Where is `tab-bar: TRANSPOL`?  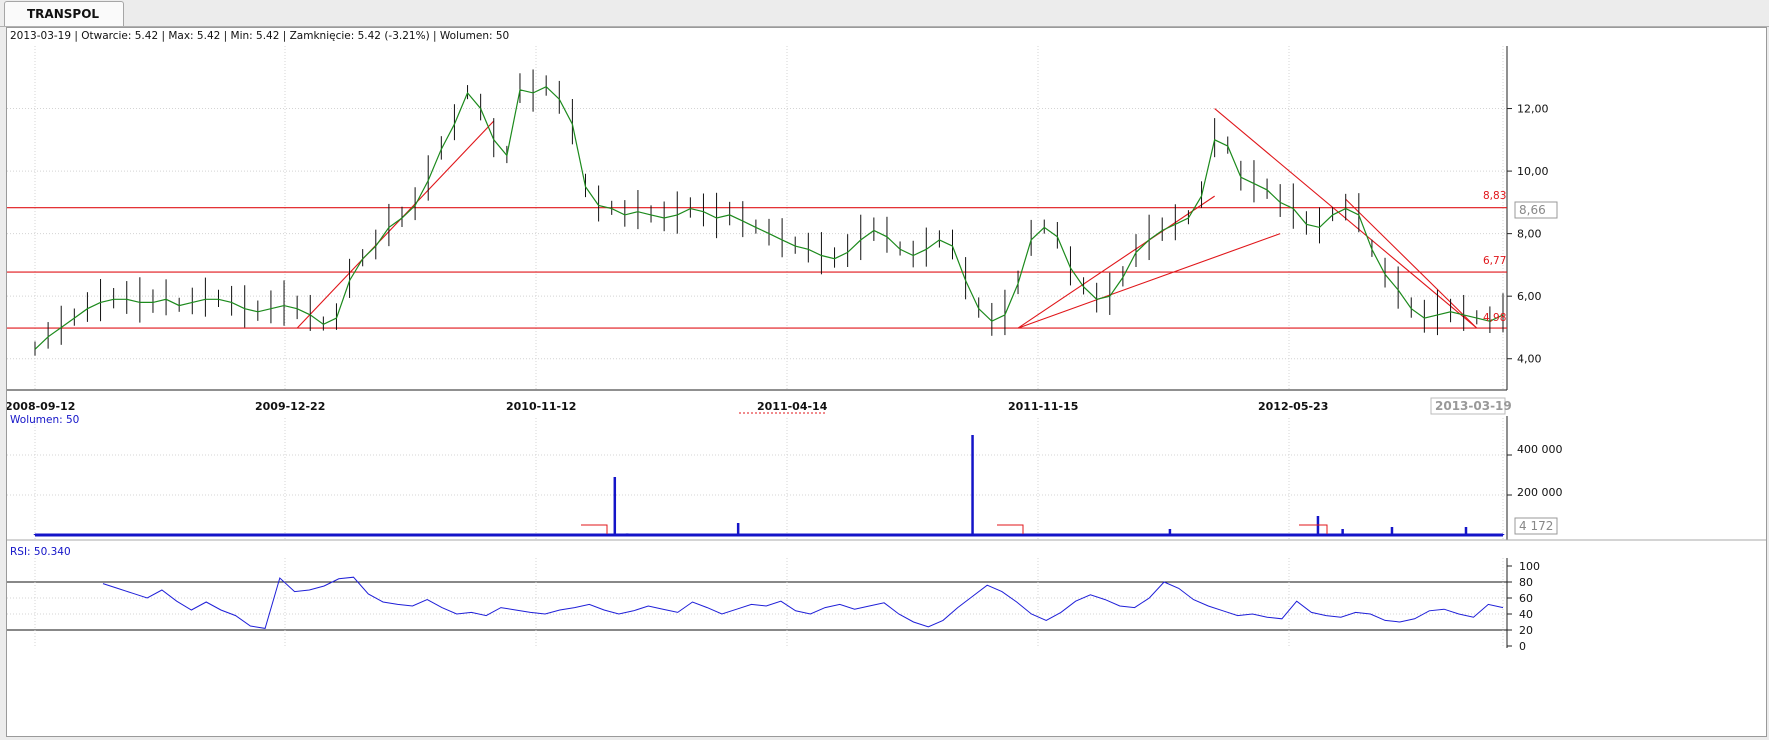 tab-bar: TRANSPOL is located at coordinates (884, 13).